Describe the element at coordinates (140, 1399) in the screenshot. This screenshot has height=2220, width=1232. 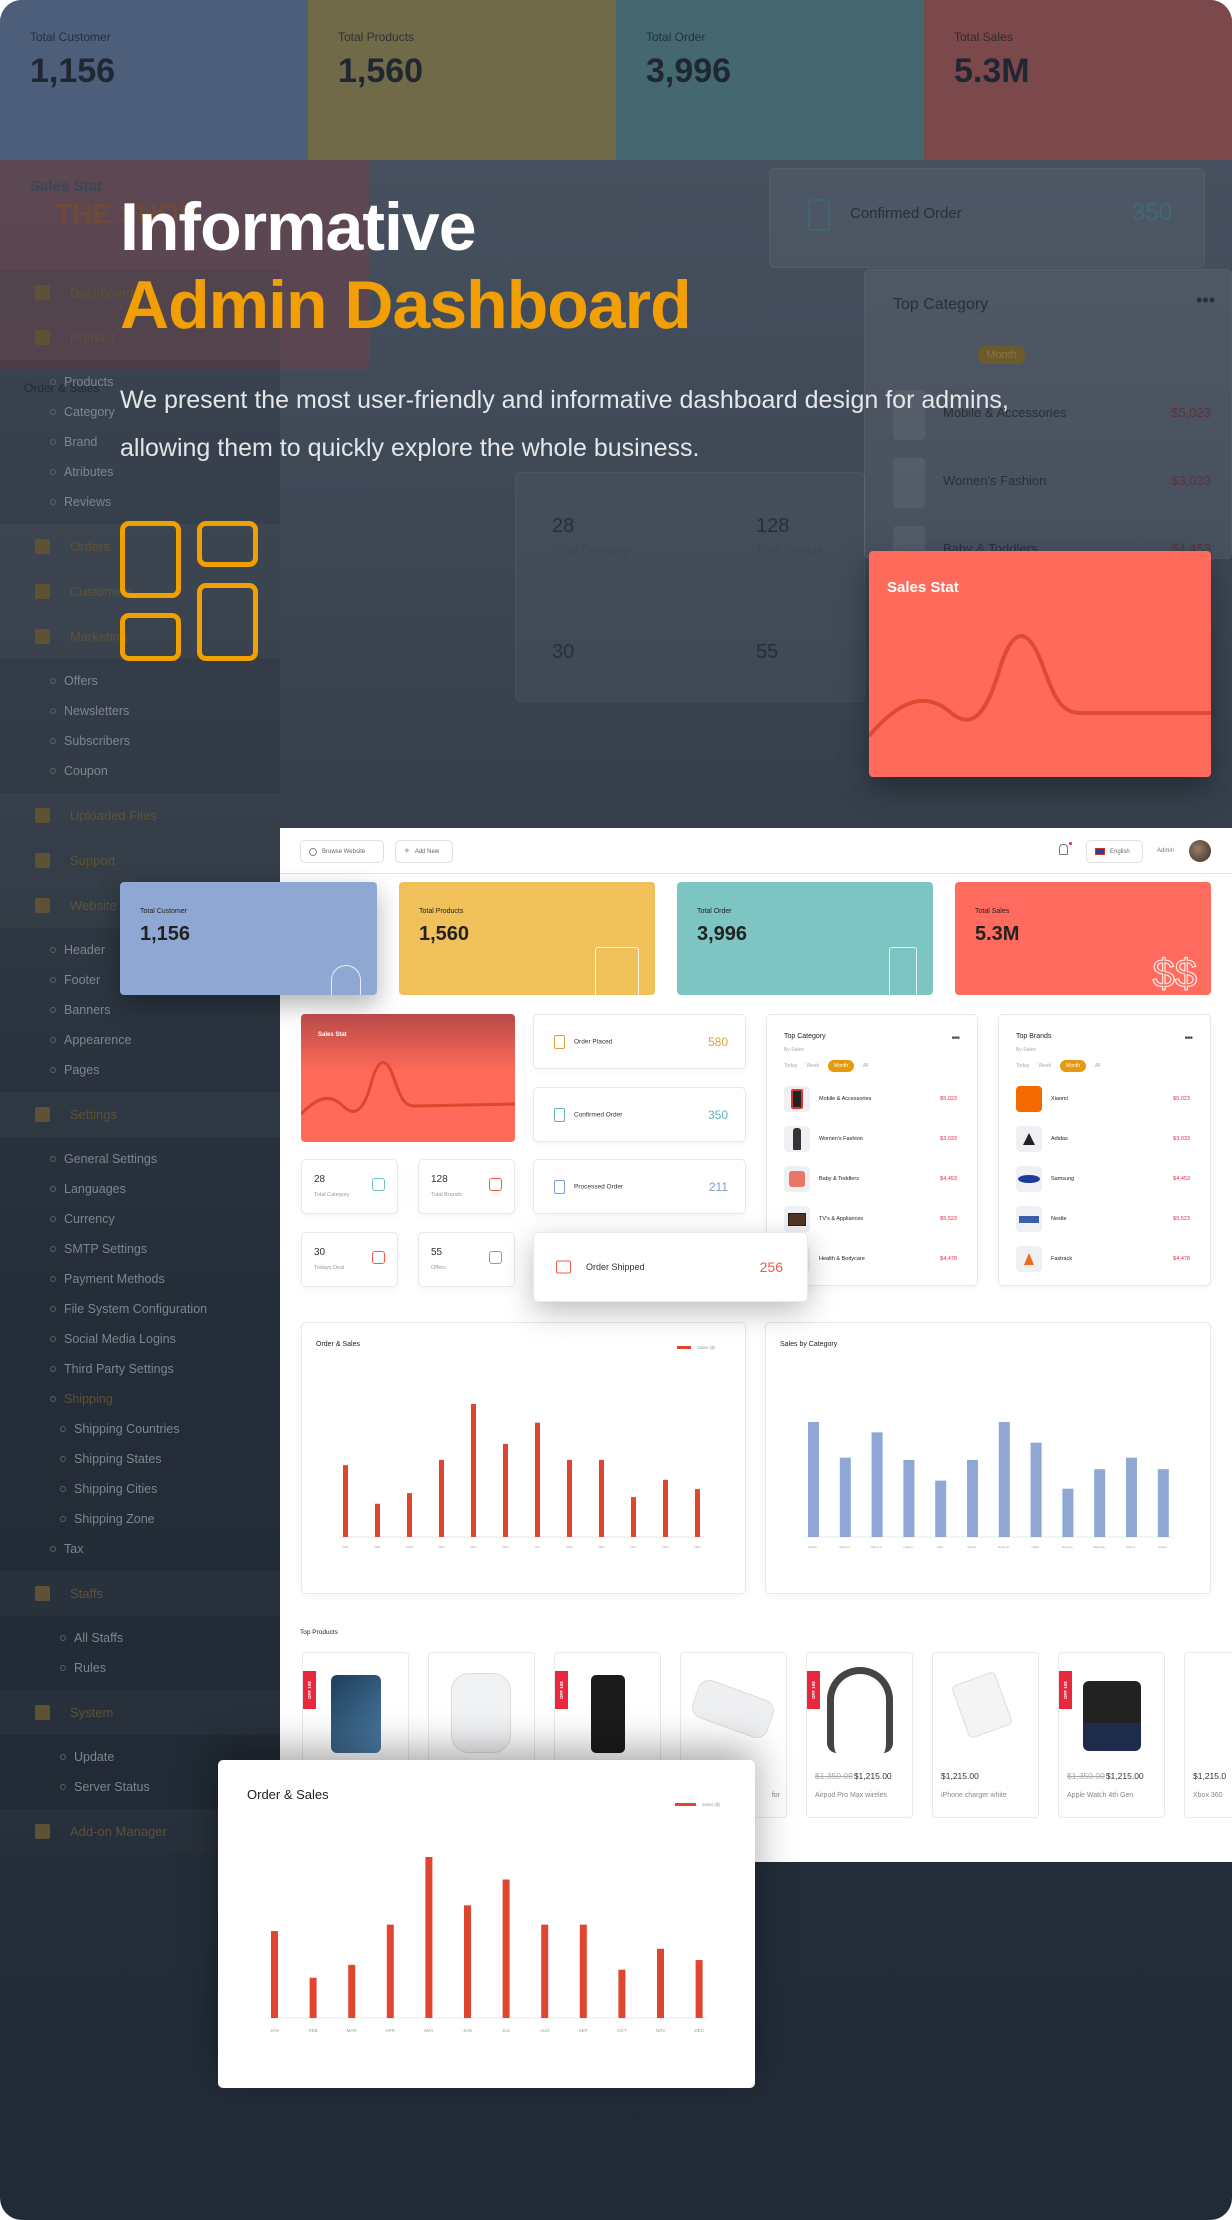
I see `sidebar-item: Shipping` at that location.